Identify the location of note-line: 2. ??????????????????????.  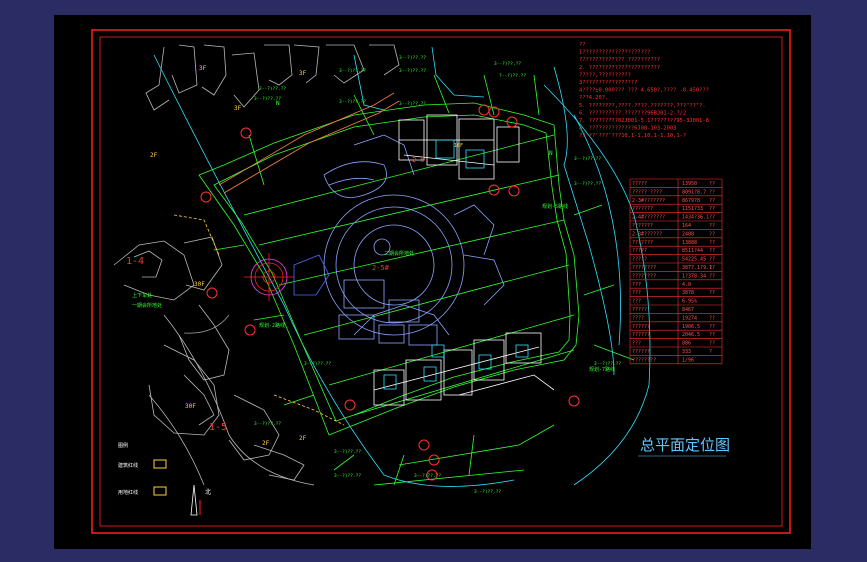
(619, 68).